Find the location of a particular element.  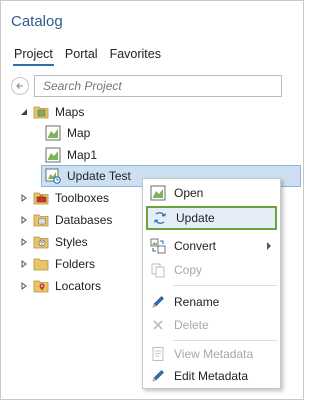

menu-item-edit-metadata: Edit Metadata is located at coordinates (211, 376).